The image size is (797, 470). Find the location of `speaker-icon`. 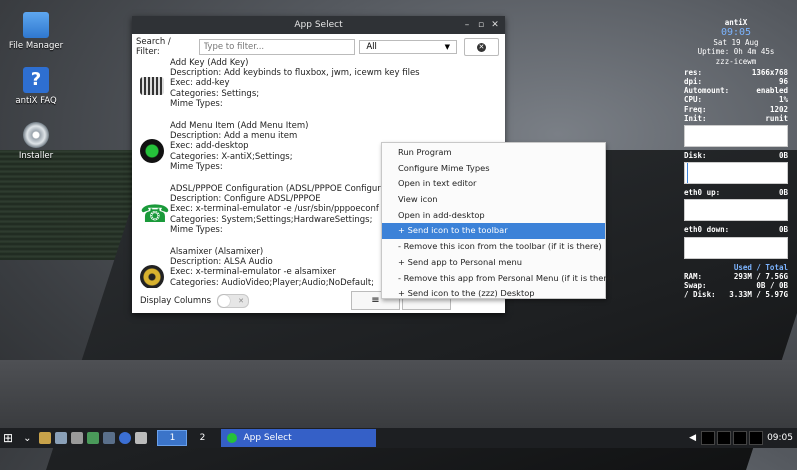

speaker-icon is located at coordinates (152, 276).